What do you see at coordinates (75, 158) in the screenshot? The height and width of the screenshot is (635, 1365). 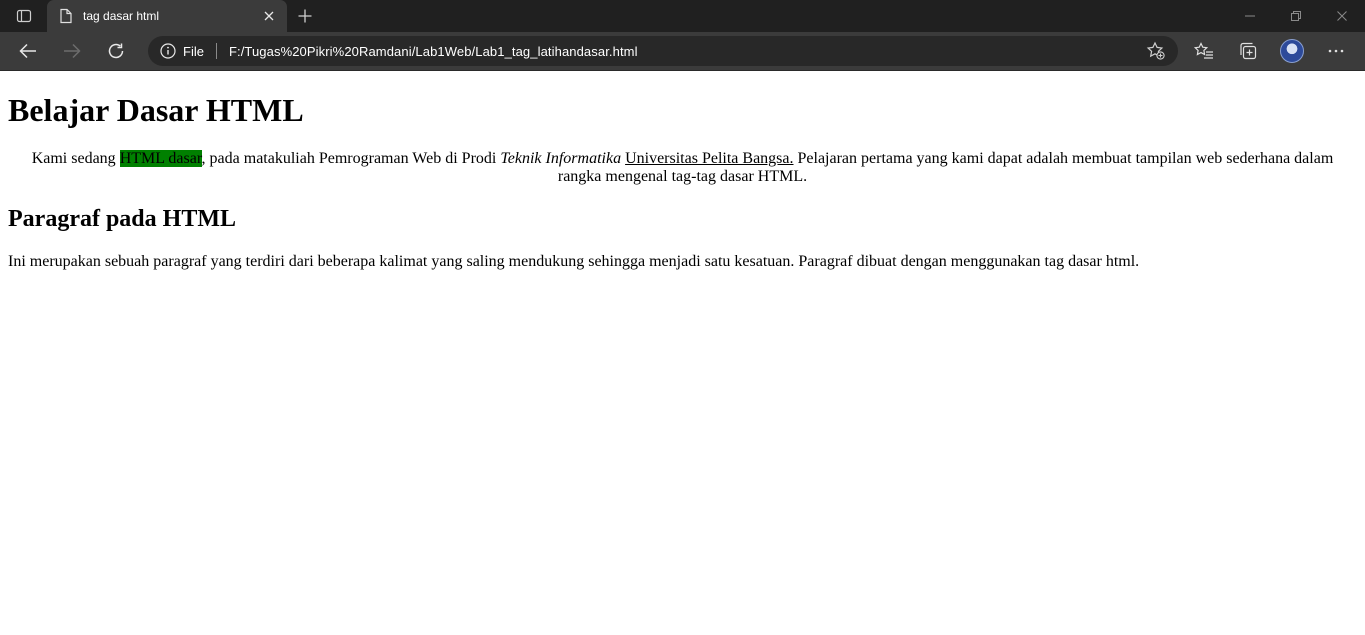 I see `intro-text-1: Kami sedang` at bounding box center [75, 158].